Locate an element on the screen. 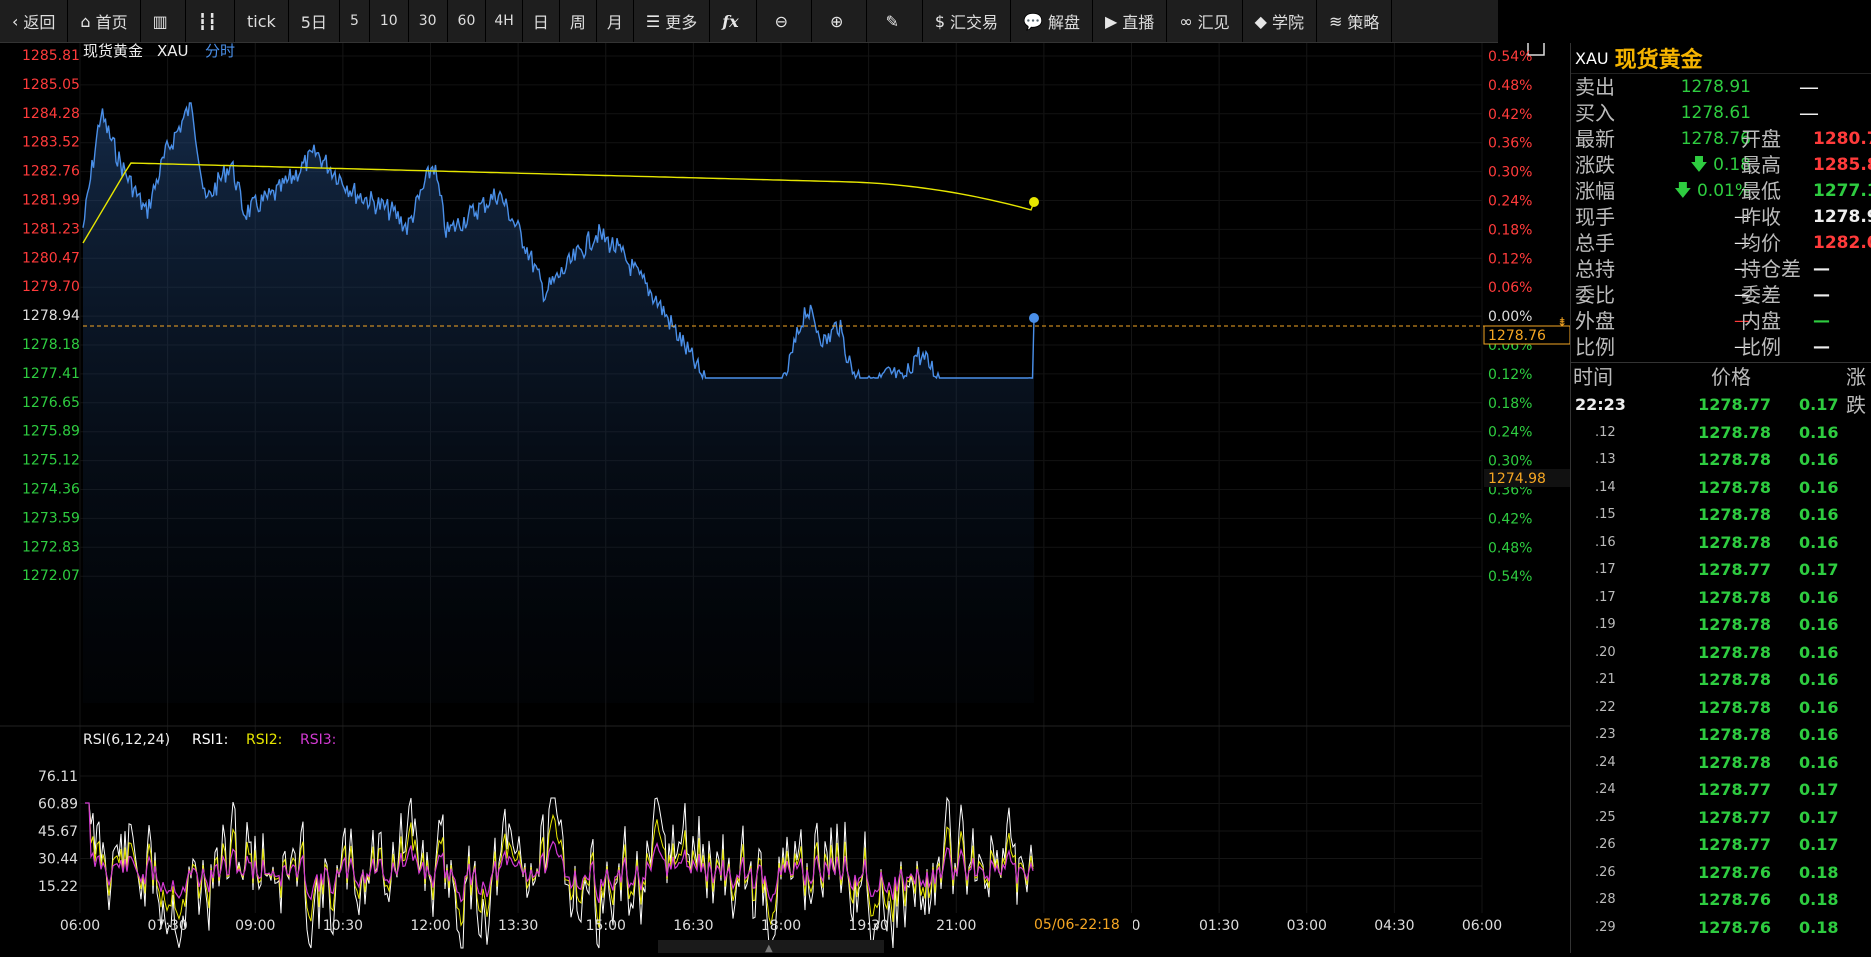 The height and width of the screenshot is (957, 1871). zoom-in-button: ⊕ is located at coordinates (840, 21).